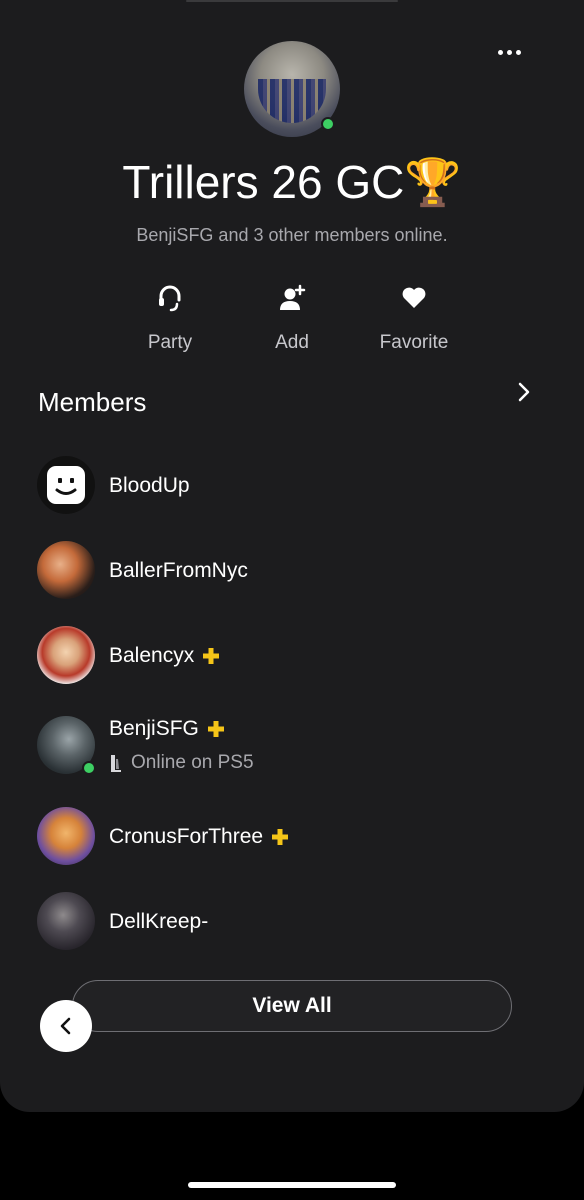 The width and height of the screenshot is (584, 1200). What do you see at coordinates (414, 297) in the screenshot?
I see `heart-icon` at bounding box center [414, 297].